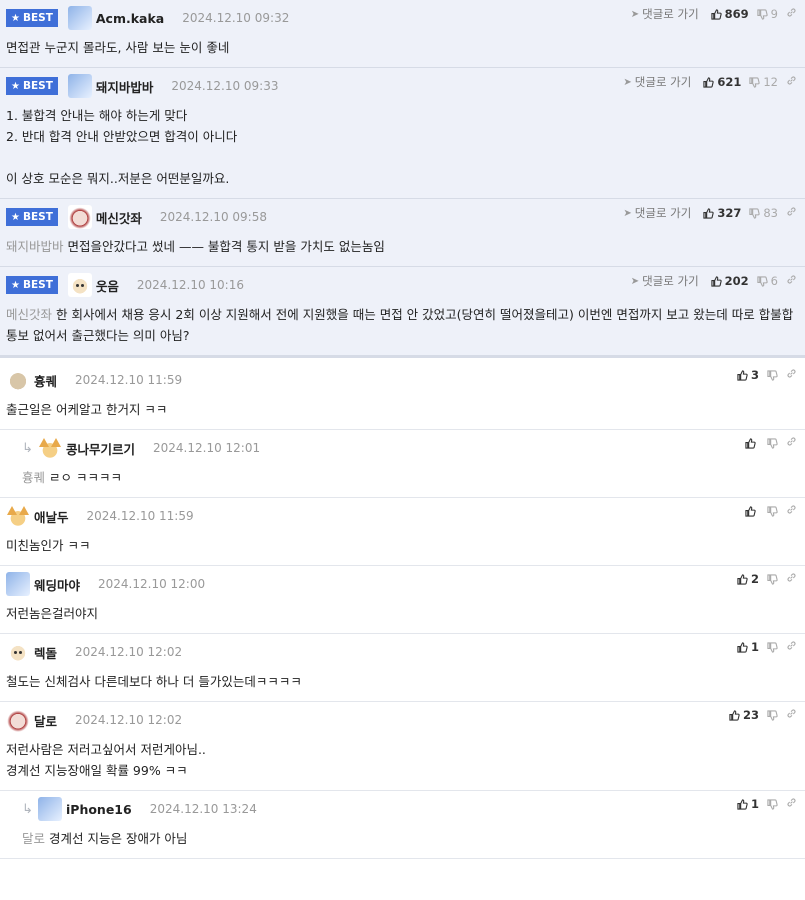 This screenshot has width=805, height=900. Describe the element at coordinates (152, 584) in the screenshot. I see `timestamp: 2024.12.10 12:00` at that location.